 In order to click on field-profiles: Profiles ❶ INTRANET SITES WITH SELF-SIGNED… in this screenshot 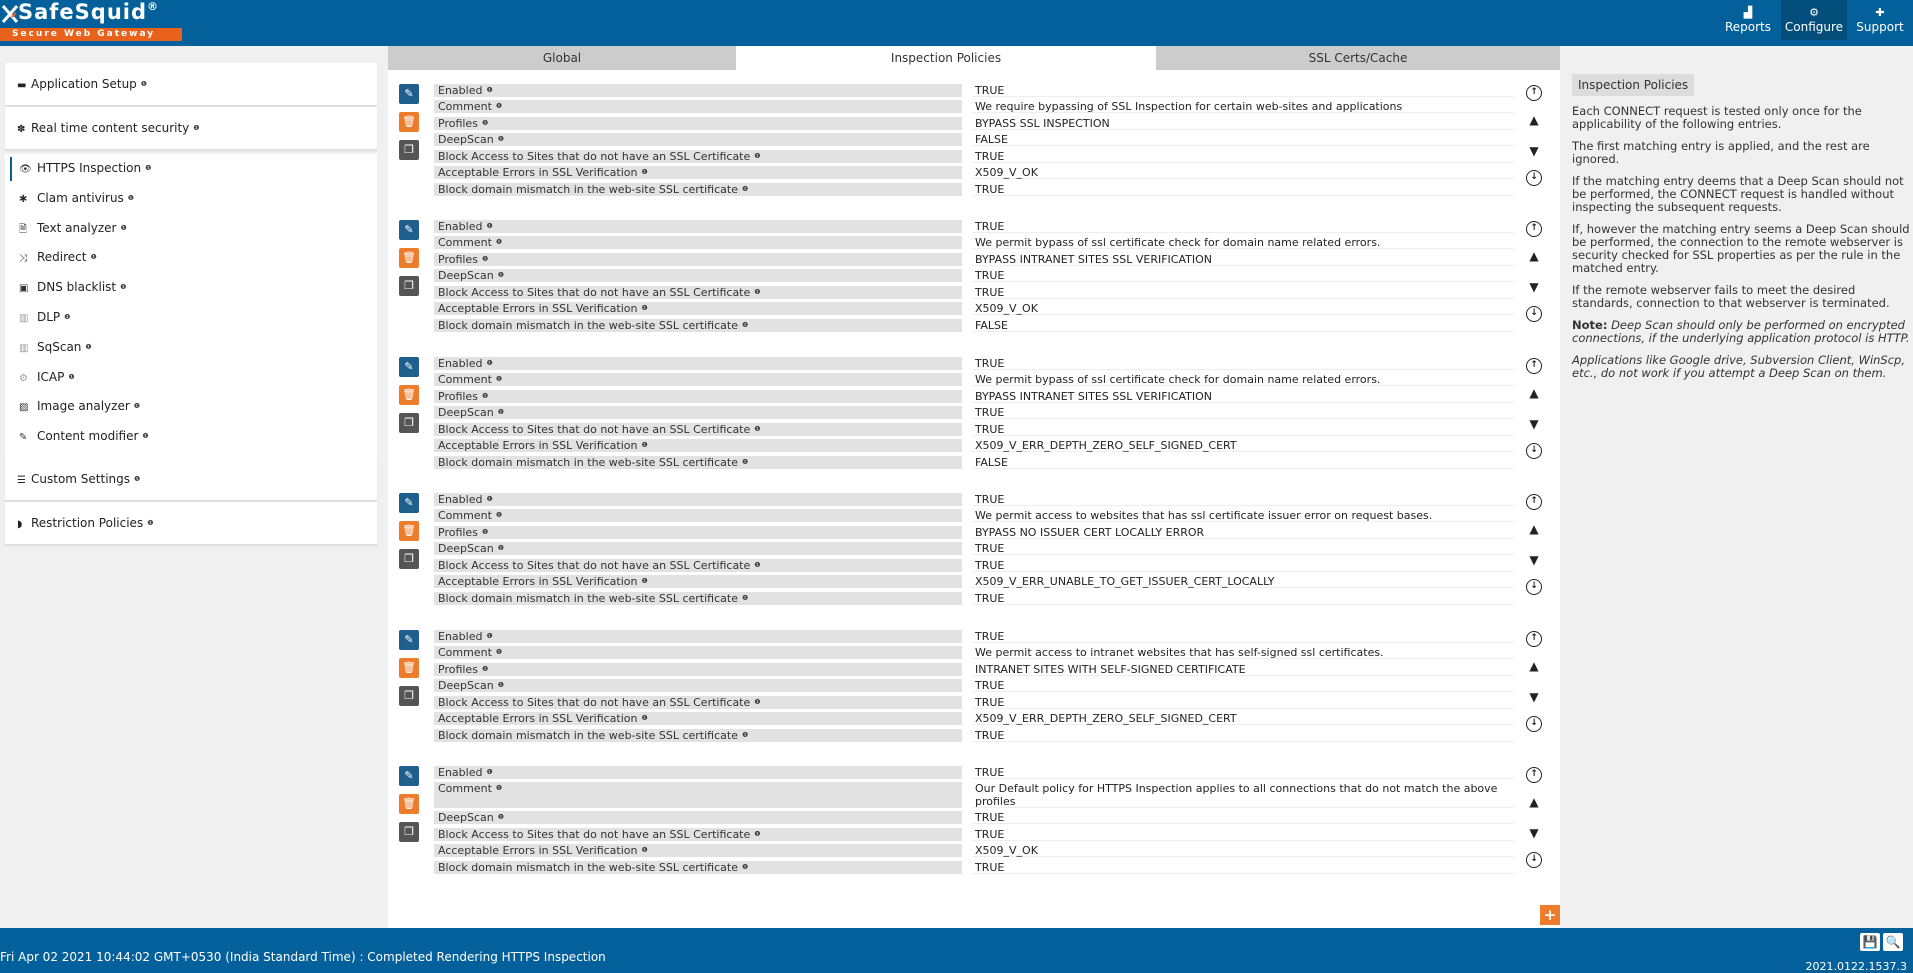, I will do `click(974, 669)`.